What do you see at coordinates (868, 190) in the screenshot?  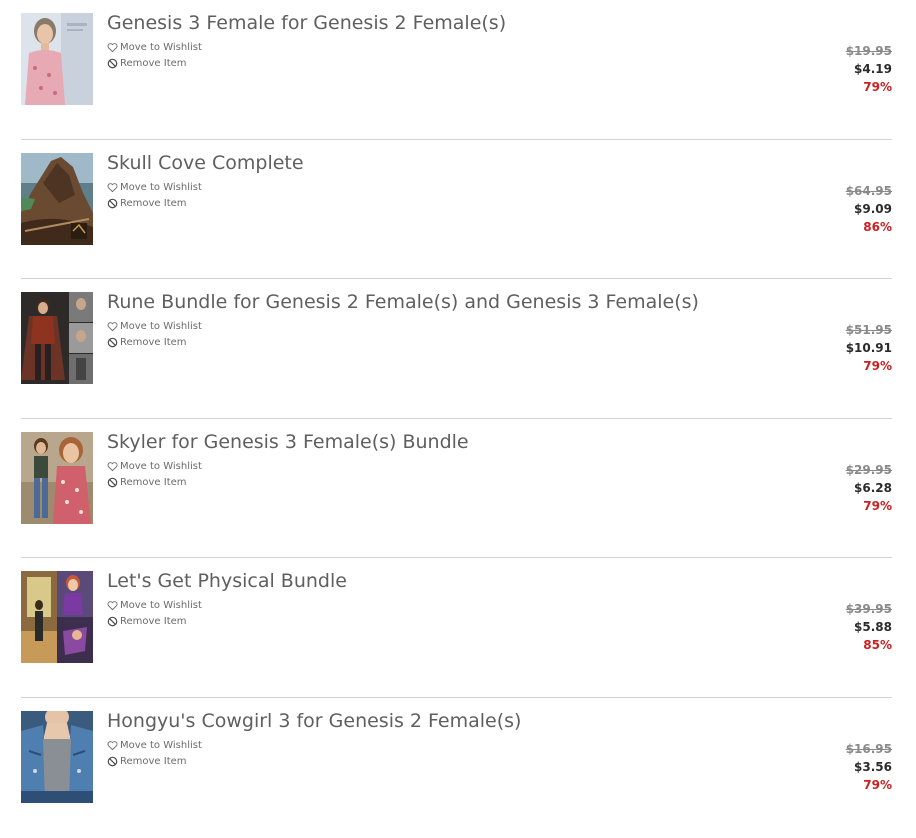 I see `original-price: $64.95` at bounding box center [868, 190].